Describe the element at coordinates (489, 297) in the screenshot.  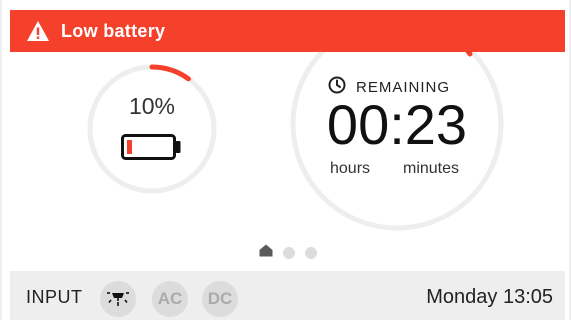
I see `date-time: Monday 13:05` at that location.